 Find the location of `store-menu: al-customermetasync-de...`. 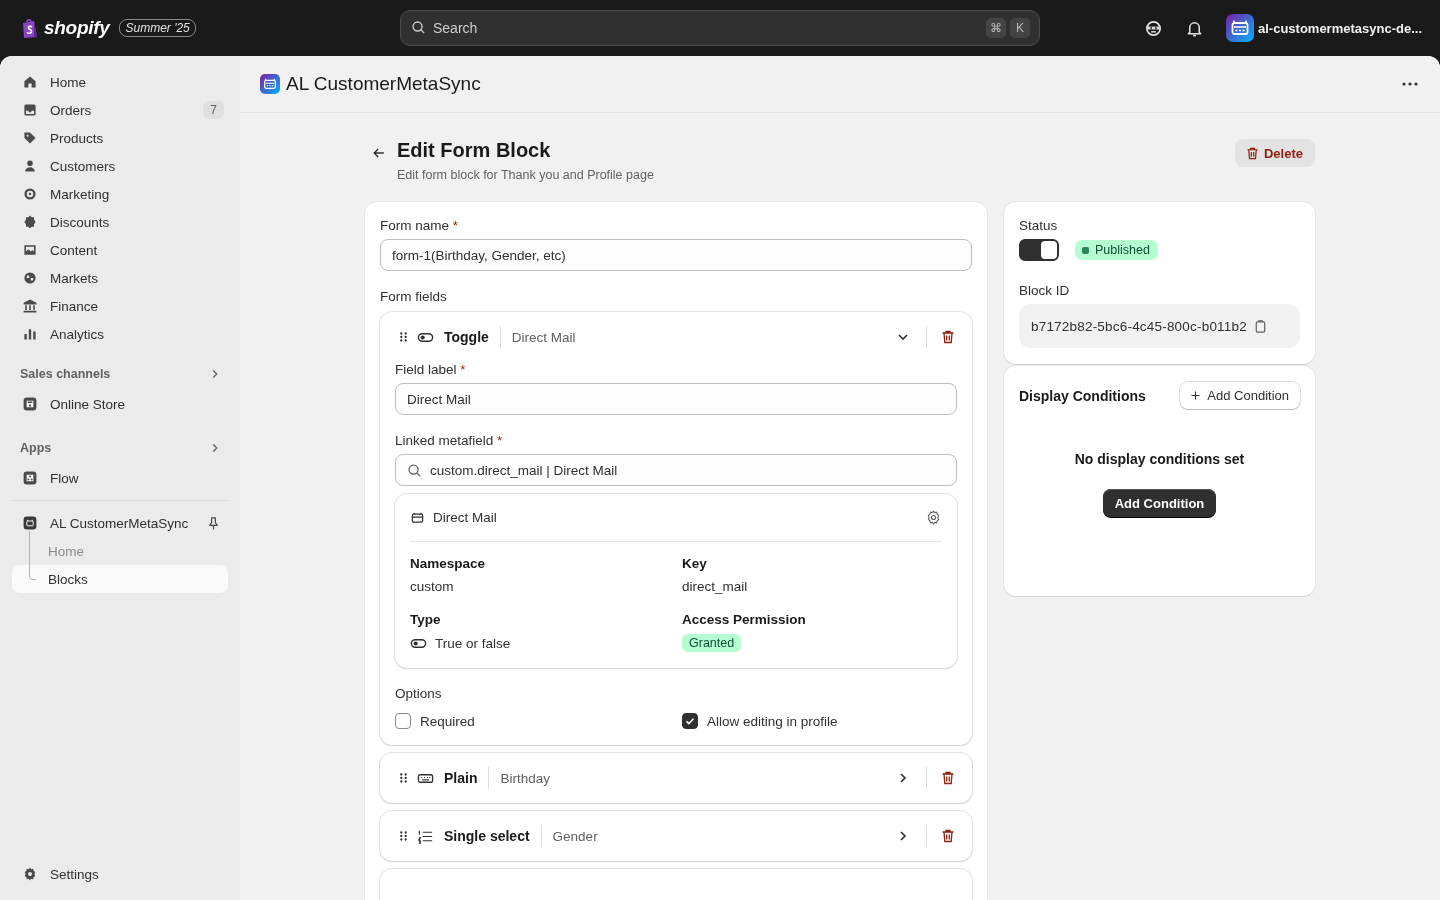

store-menu: al-customermetasync-de... is located at coordinates (1324, 28).